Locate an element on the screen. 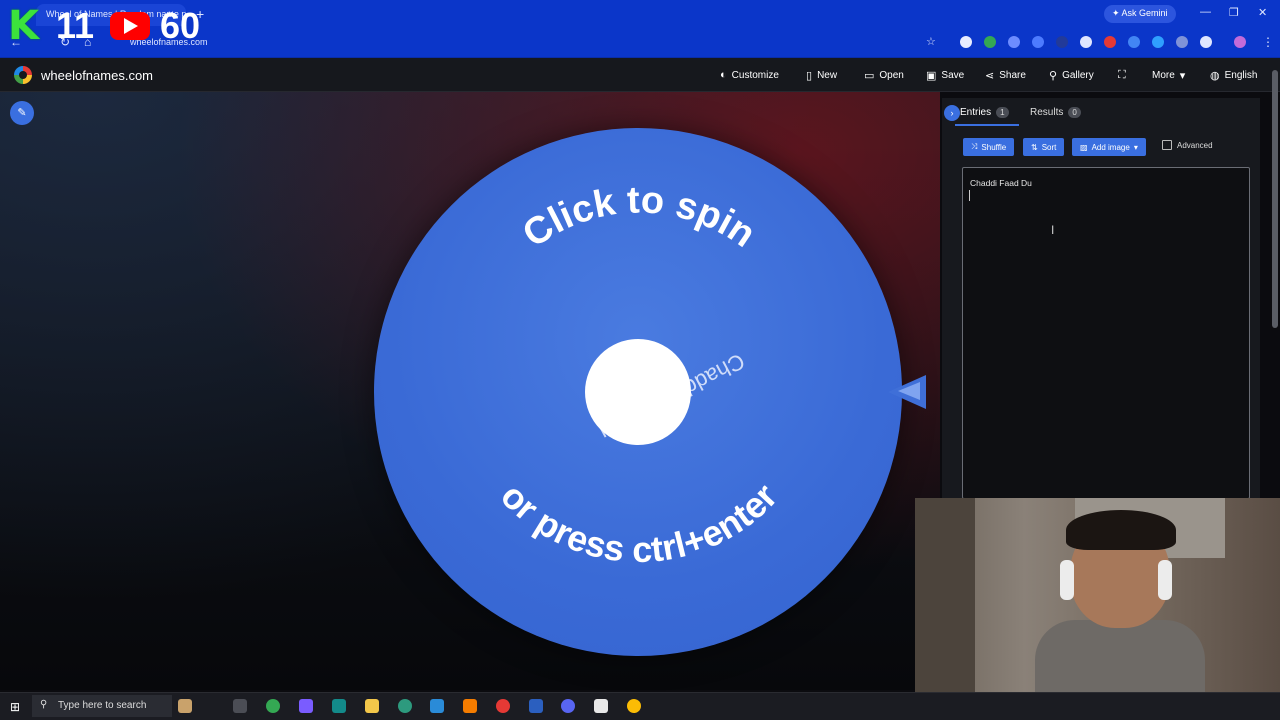 The image size is (1280, 720). results-count-badge: 0 is located at coordinates (1074, 112).